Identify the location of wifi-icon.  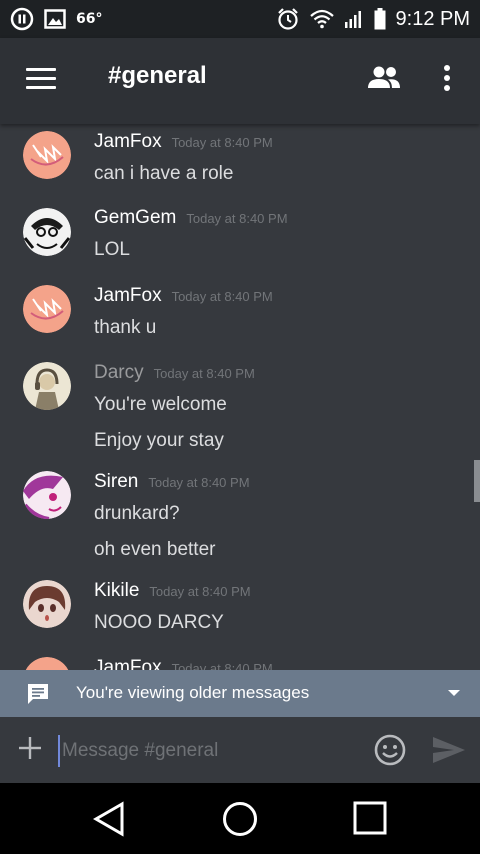
(321, 19).